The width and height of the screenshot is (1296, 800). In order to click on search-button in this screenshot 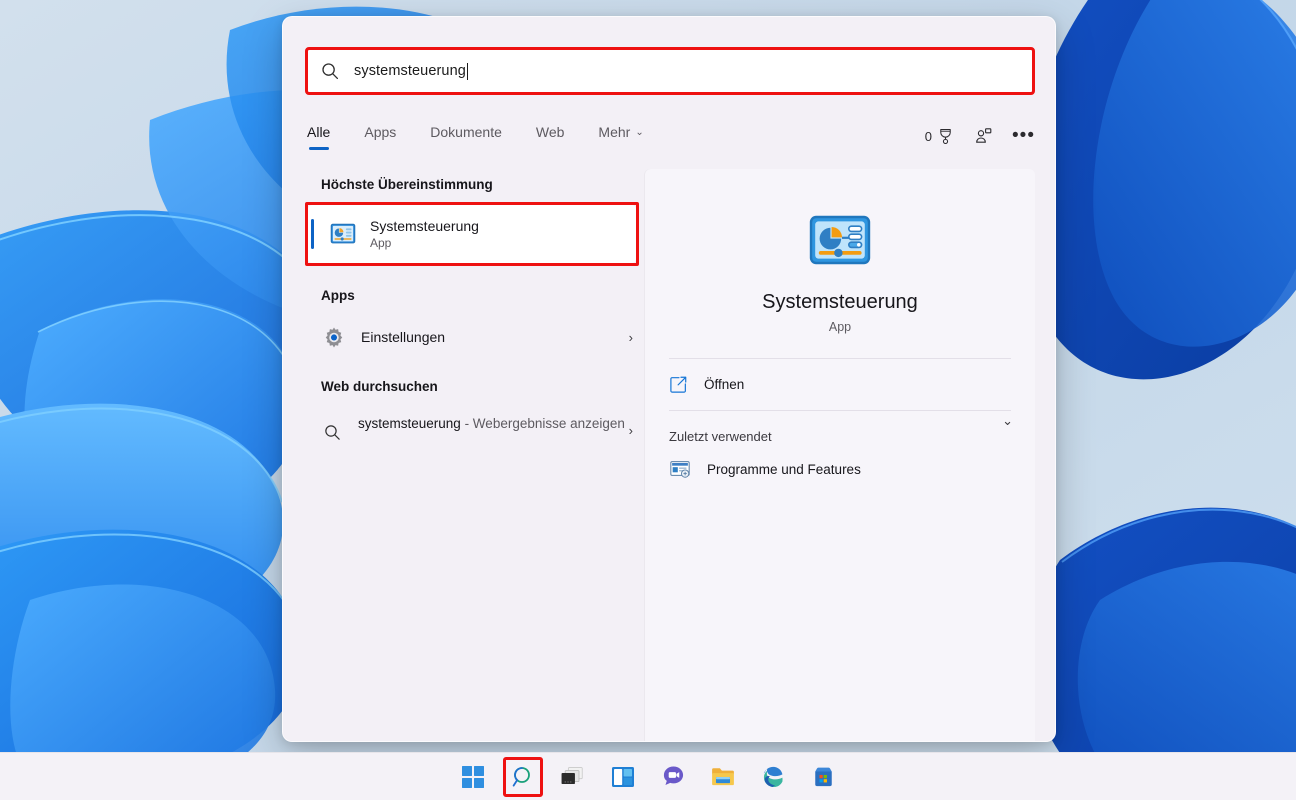, I will do `click(523, 776)`.